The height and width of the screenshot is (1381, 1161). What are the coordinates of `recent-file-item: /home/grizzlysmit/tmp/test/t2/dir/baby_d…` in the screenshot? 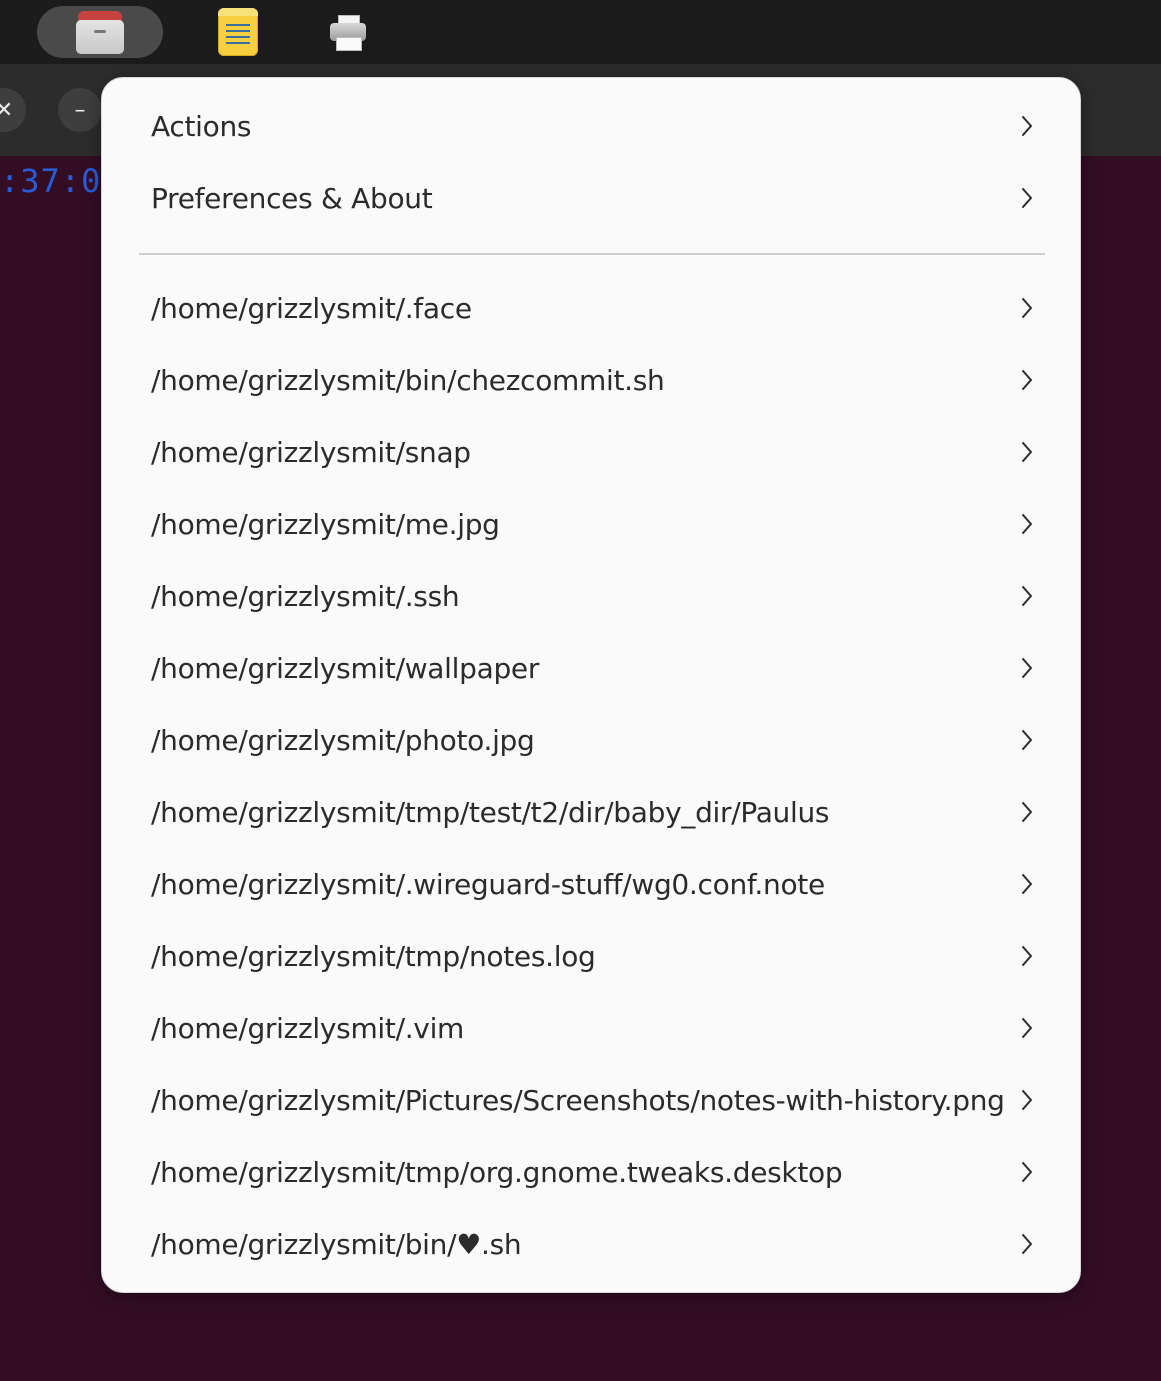 It's located at (590, 812).